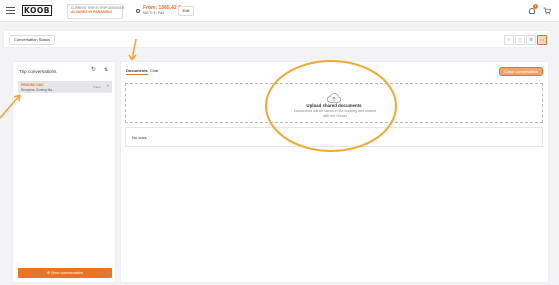  I want to click on settings-view-icon: ⚙, so click(531, 40).